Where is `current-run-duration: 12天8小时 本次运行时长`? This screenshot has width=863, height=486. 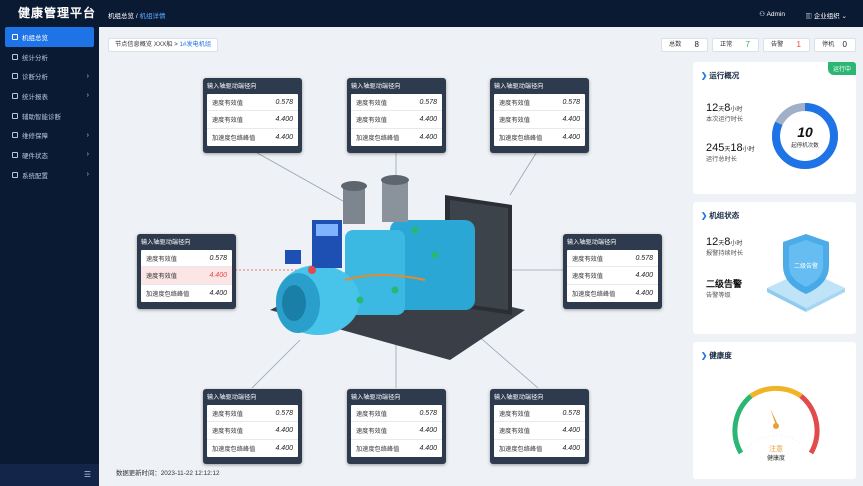
current-run-duration: 12天8小时 本次运行时长 is located at coordinates (724, 112).